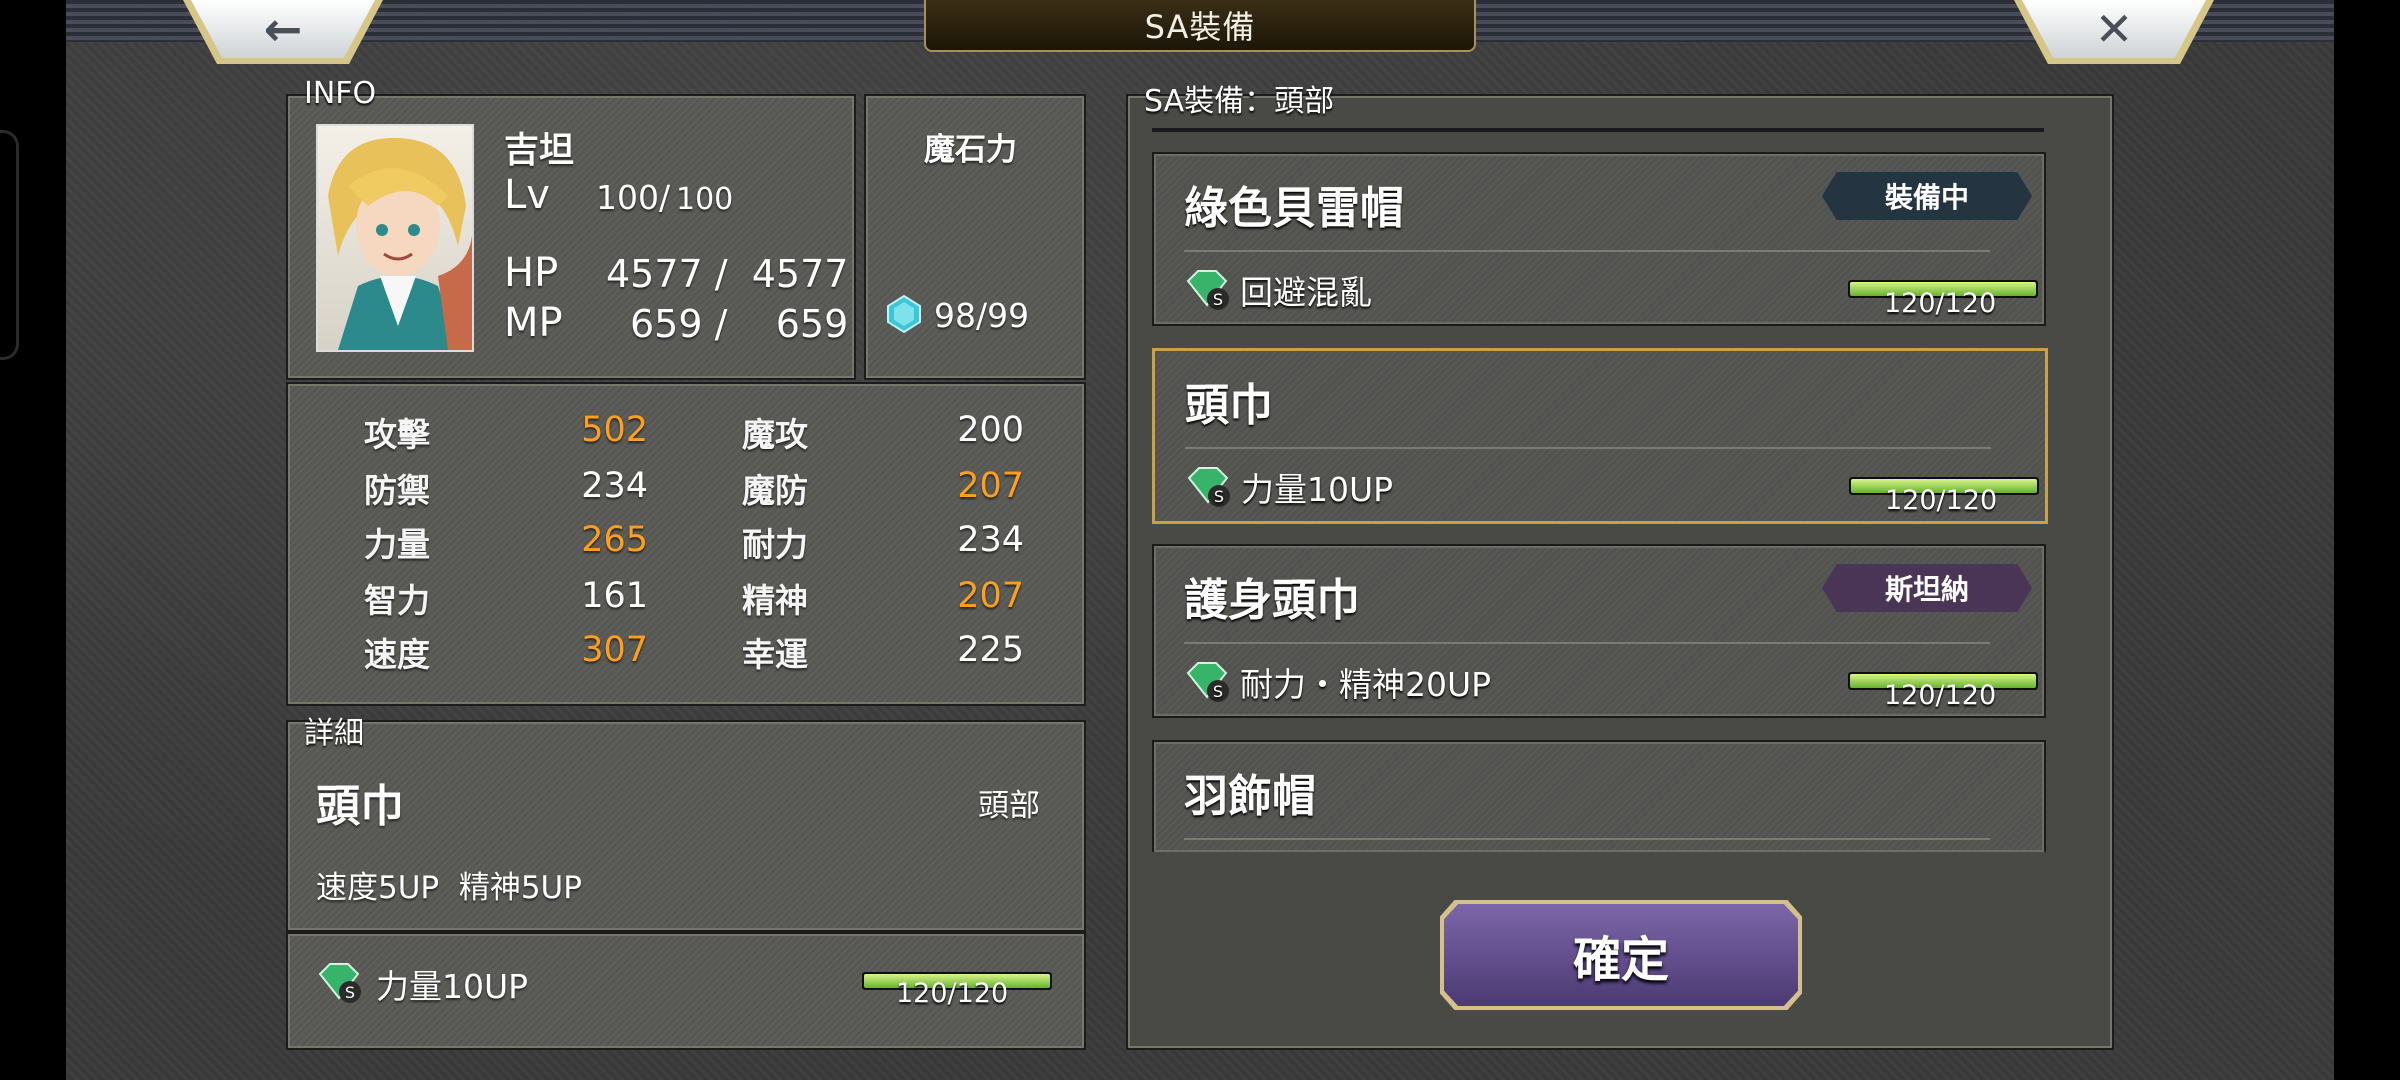  I want to click on mp-value: 659 / 659, so click(739, 324).